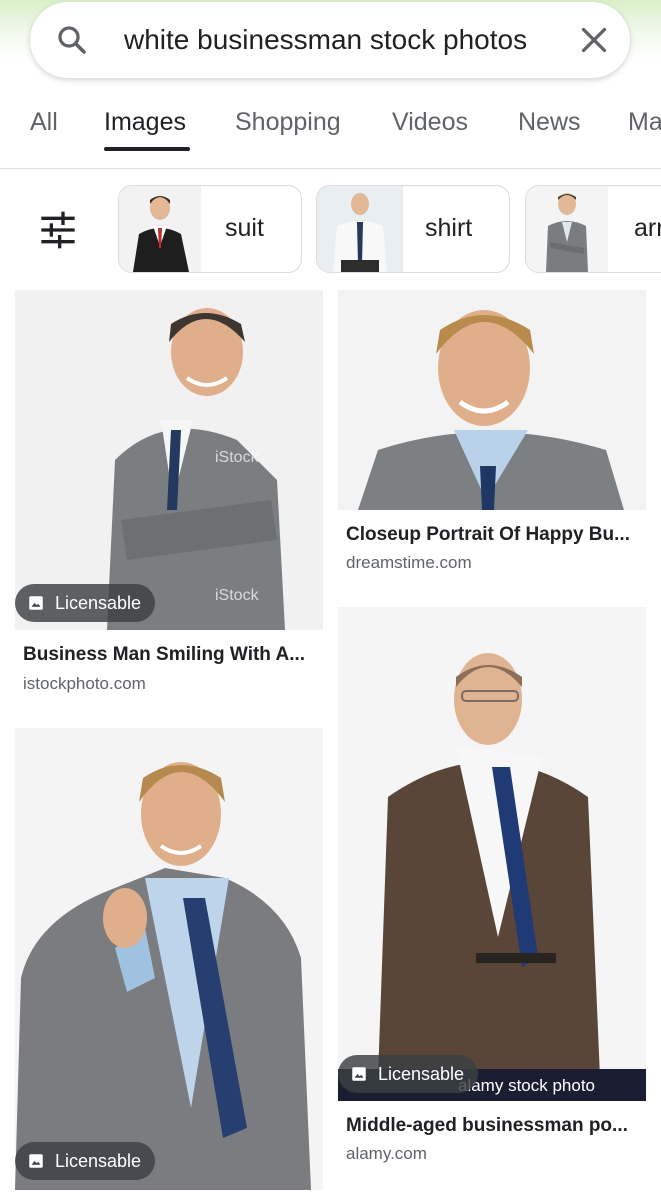 This screenshot has width=661, height=1200. What do you see at coordinates (360, 229) in the screenshot?
I see `man-in-shirt-thumbnail-icon` at bounding box center [360, 229].